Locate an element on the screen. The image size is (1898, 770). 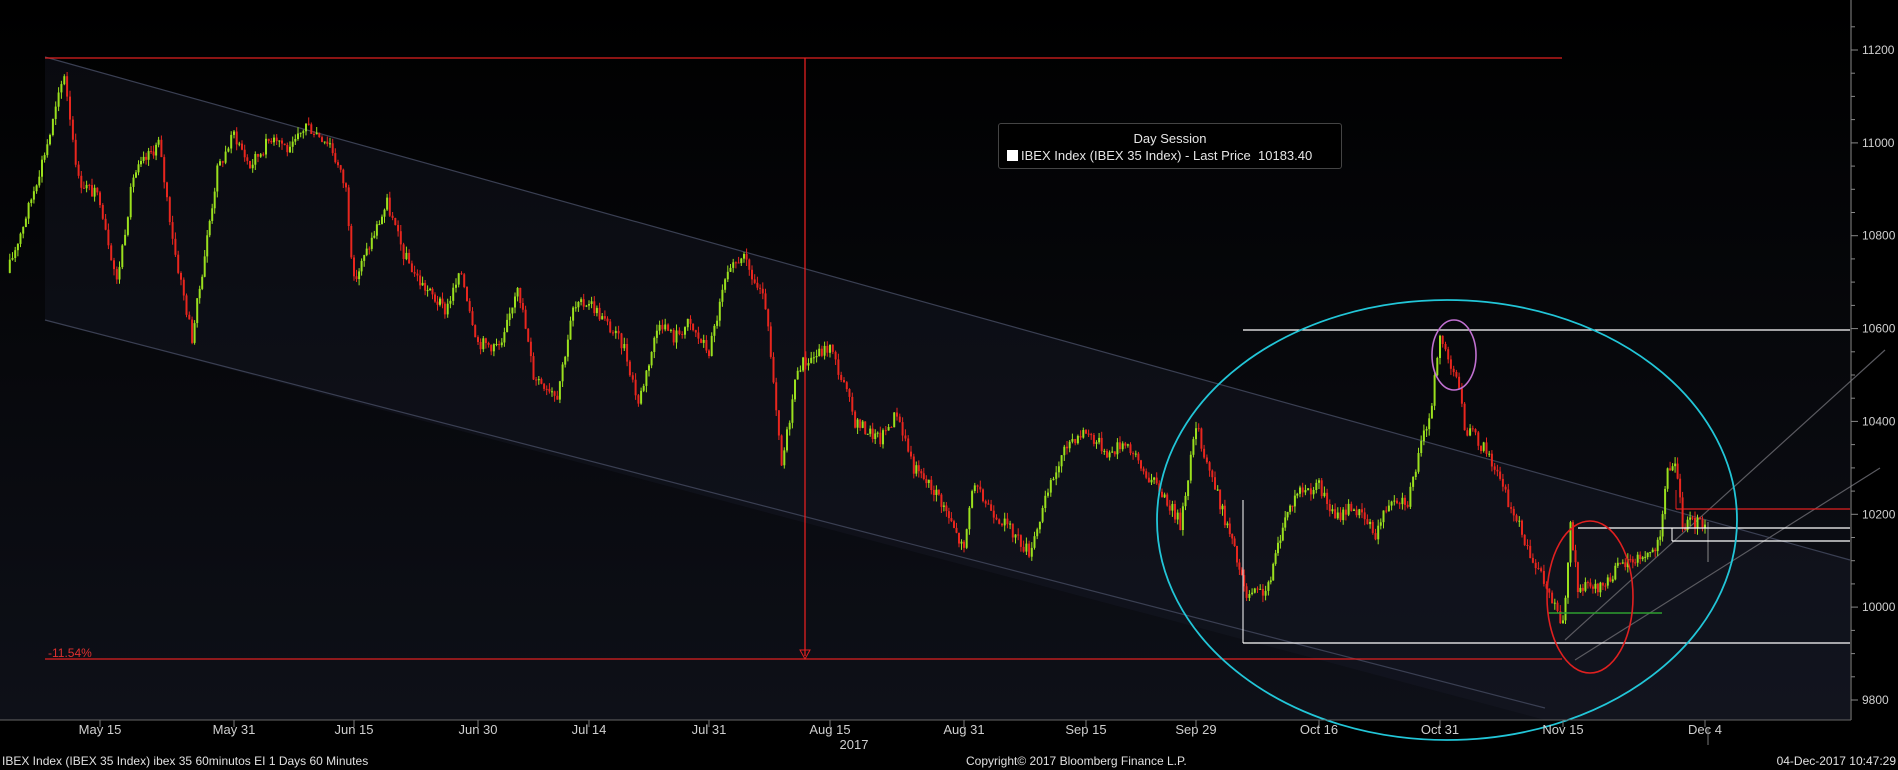
x-axis-year-label: 2017 is located at coordinates (854, 744).